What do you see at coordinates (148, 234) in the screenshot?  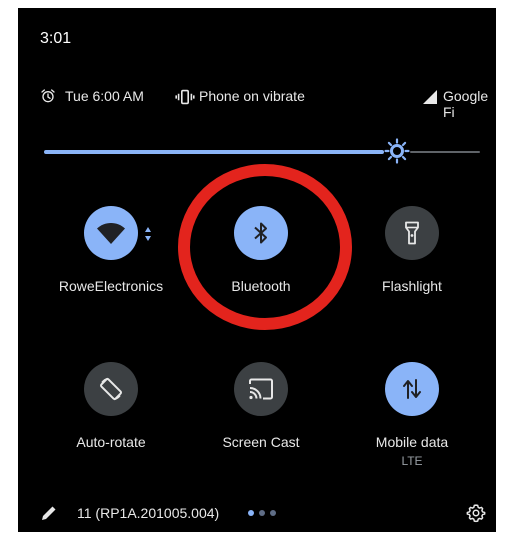 I see `wifi-expand-icon` at bounding box center [148, 234].